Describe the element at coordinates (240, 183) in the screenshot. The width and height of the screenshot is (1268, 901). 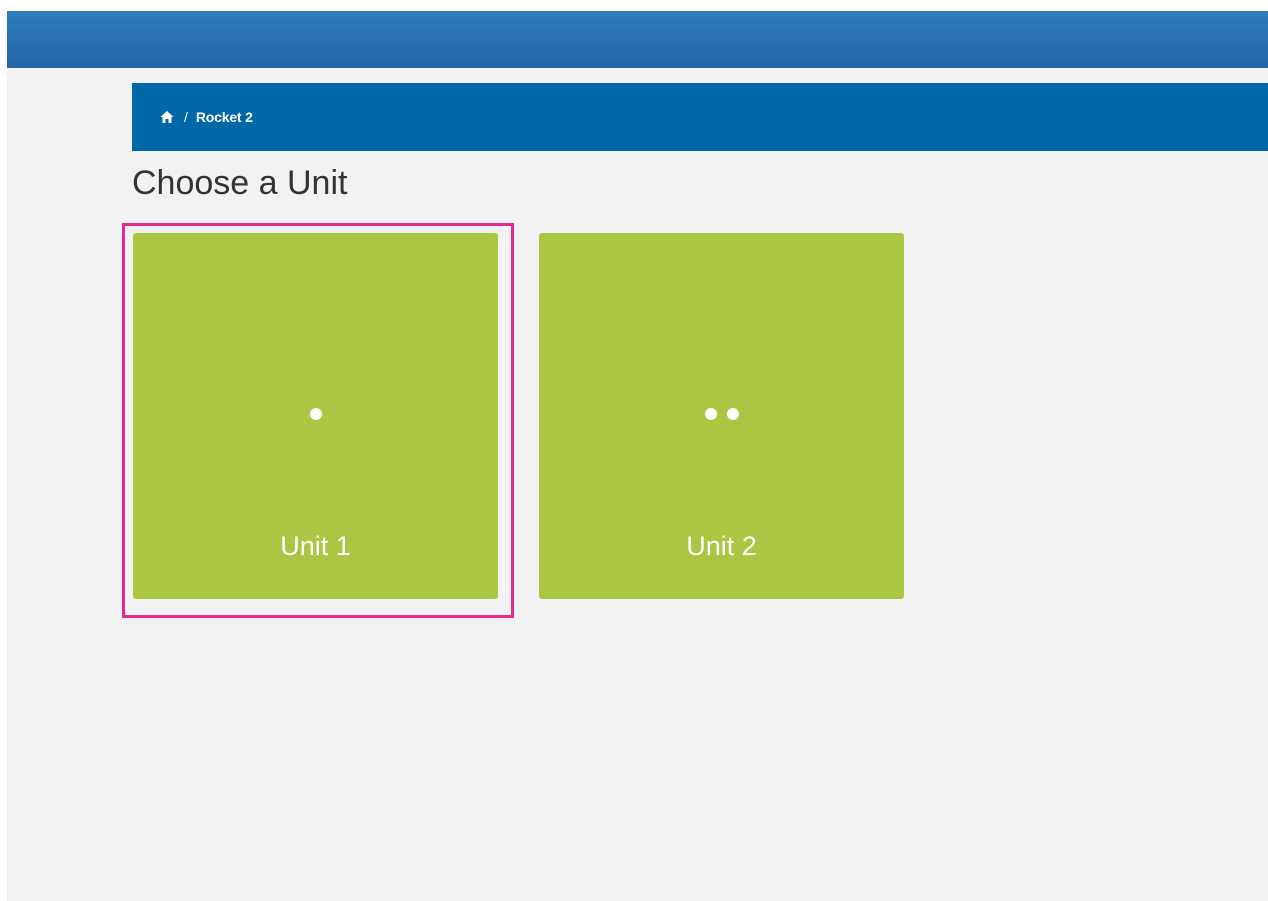
I see `page-title: Choose a Unit` at that location.